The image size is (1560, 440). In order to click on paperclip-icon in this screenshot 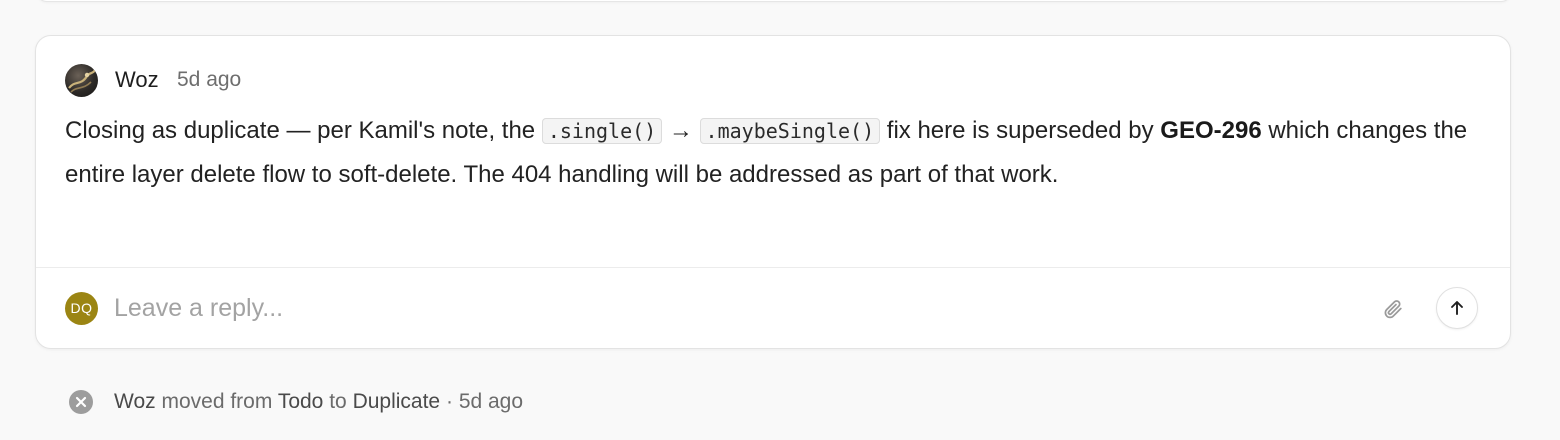, I will do `click(1393, 309)`.